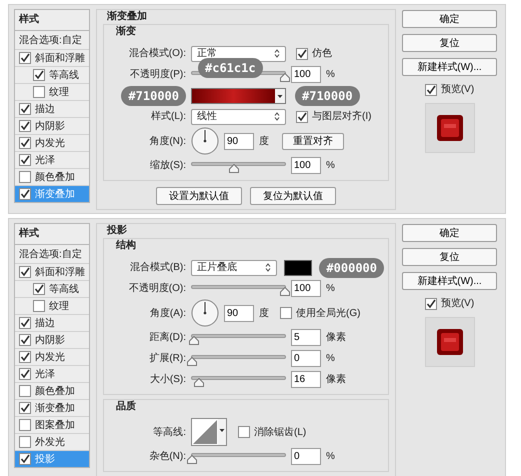 This screenshot has width=521, height=476. I want to click on field-label: 扩展(R):, so click(167, 359).